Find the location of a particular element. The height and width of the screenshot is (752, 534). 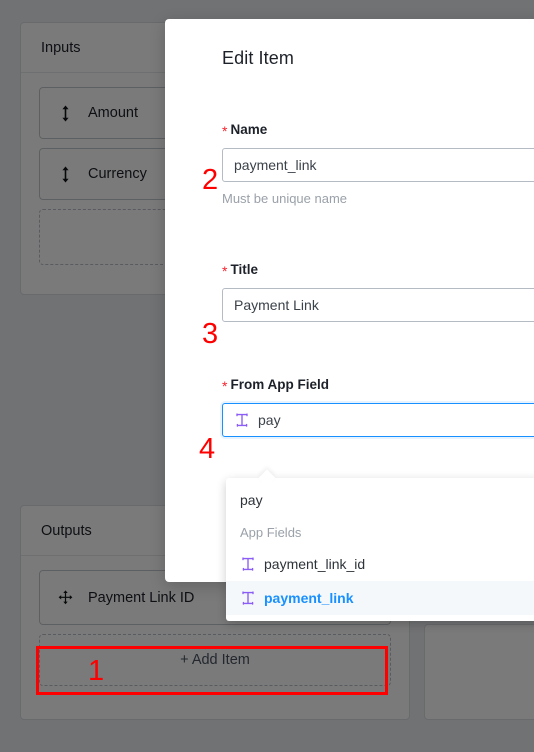

name-input-value: payment_link is located at coordinates (275, 165).